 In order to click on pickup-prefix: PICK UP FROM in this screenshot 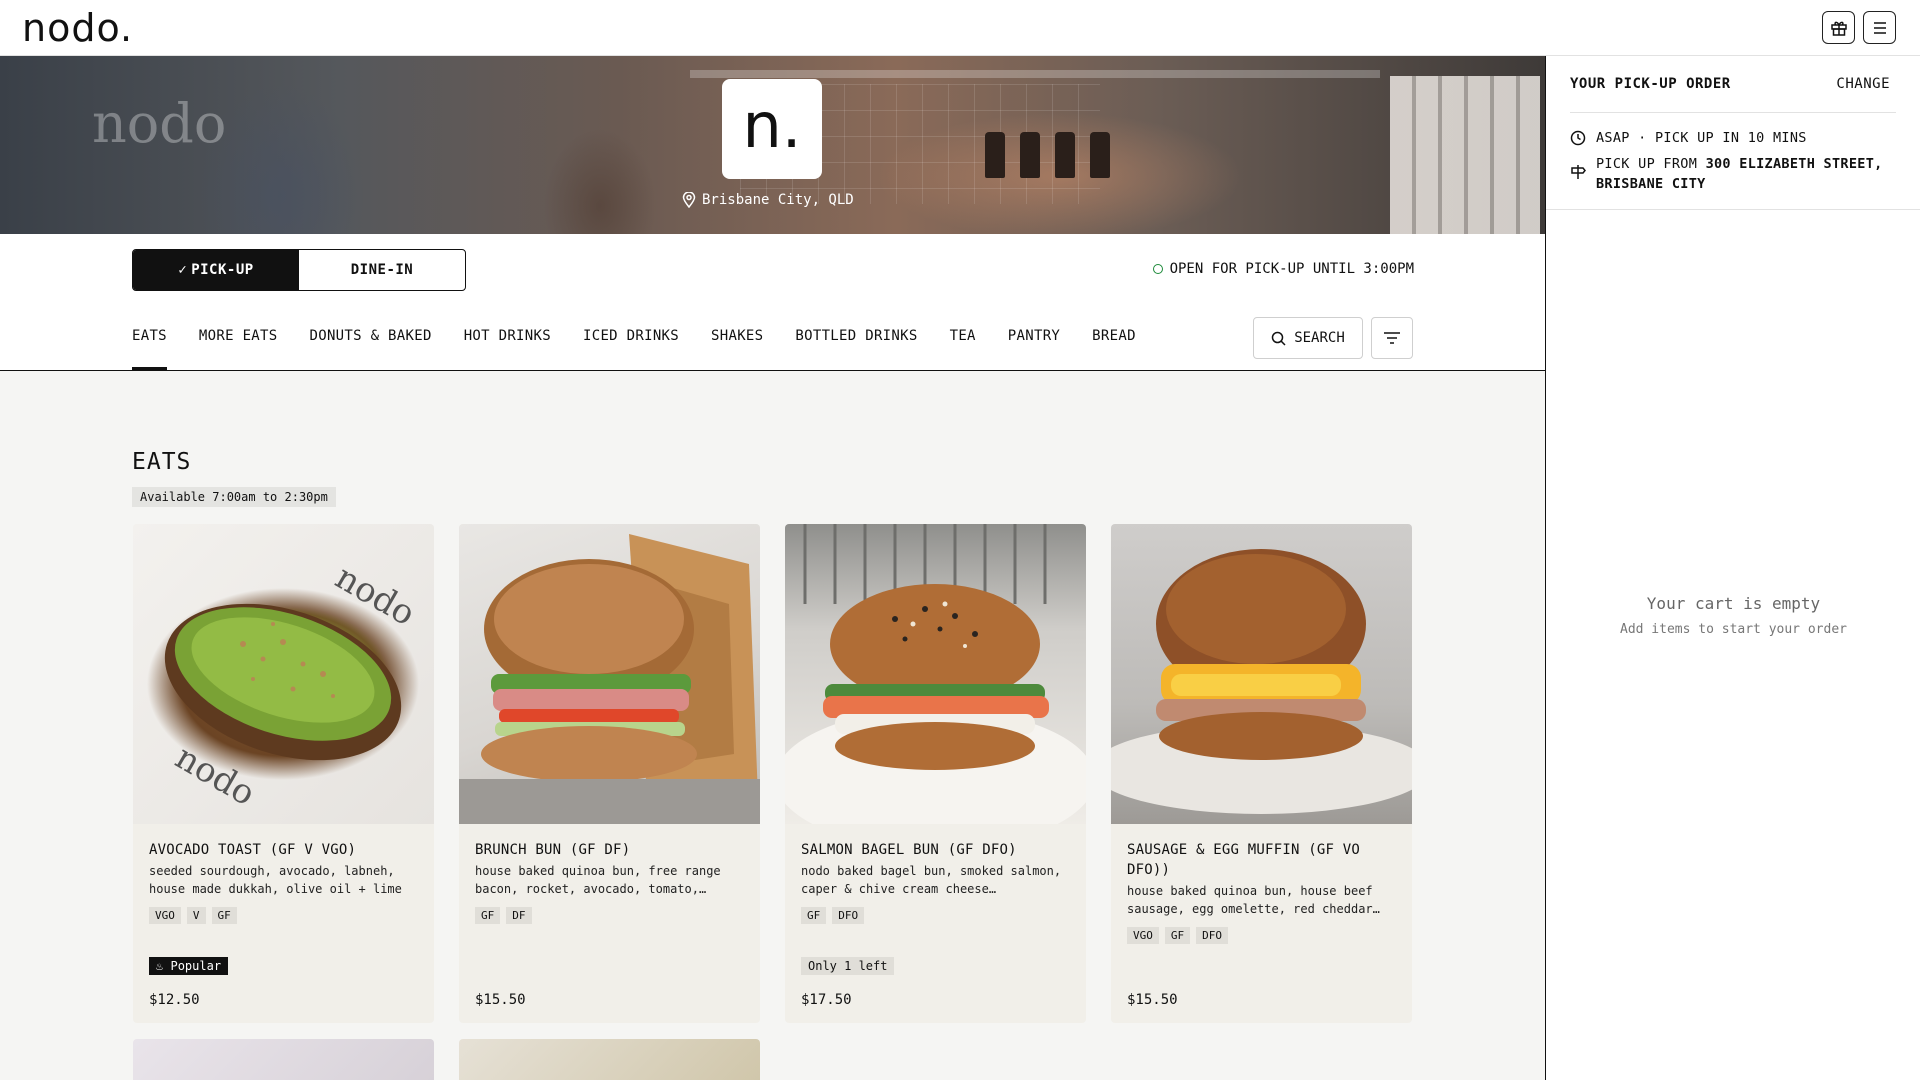, I will do `click(1651, 164)`.